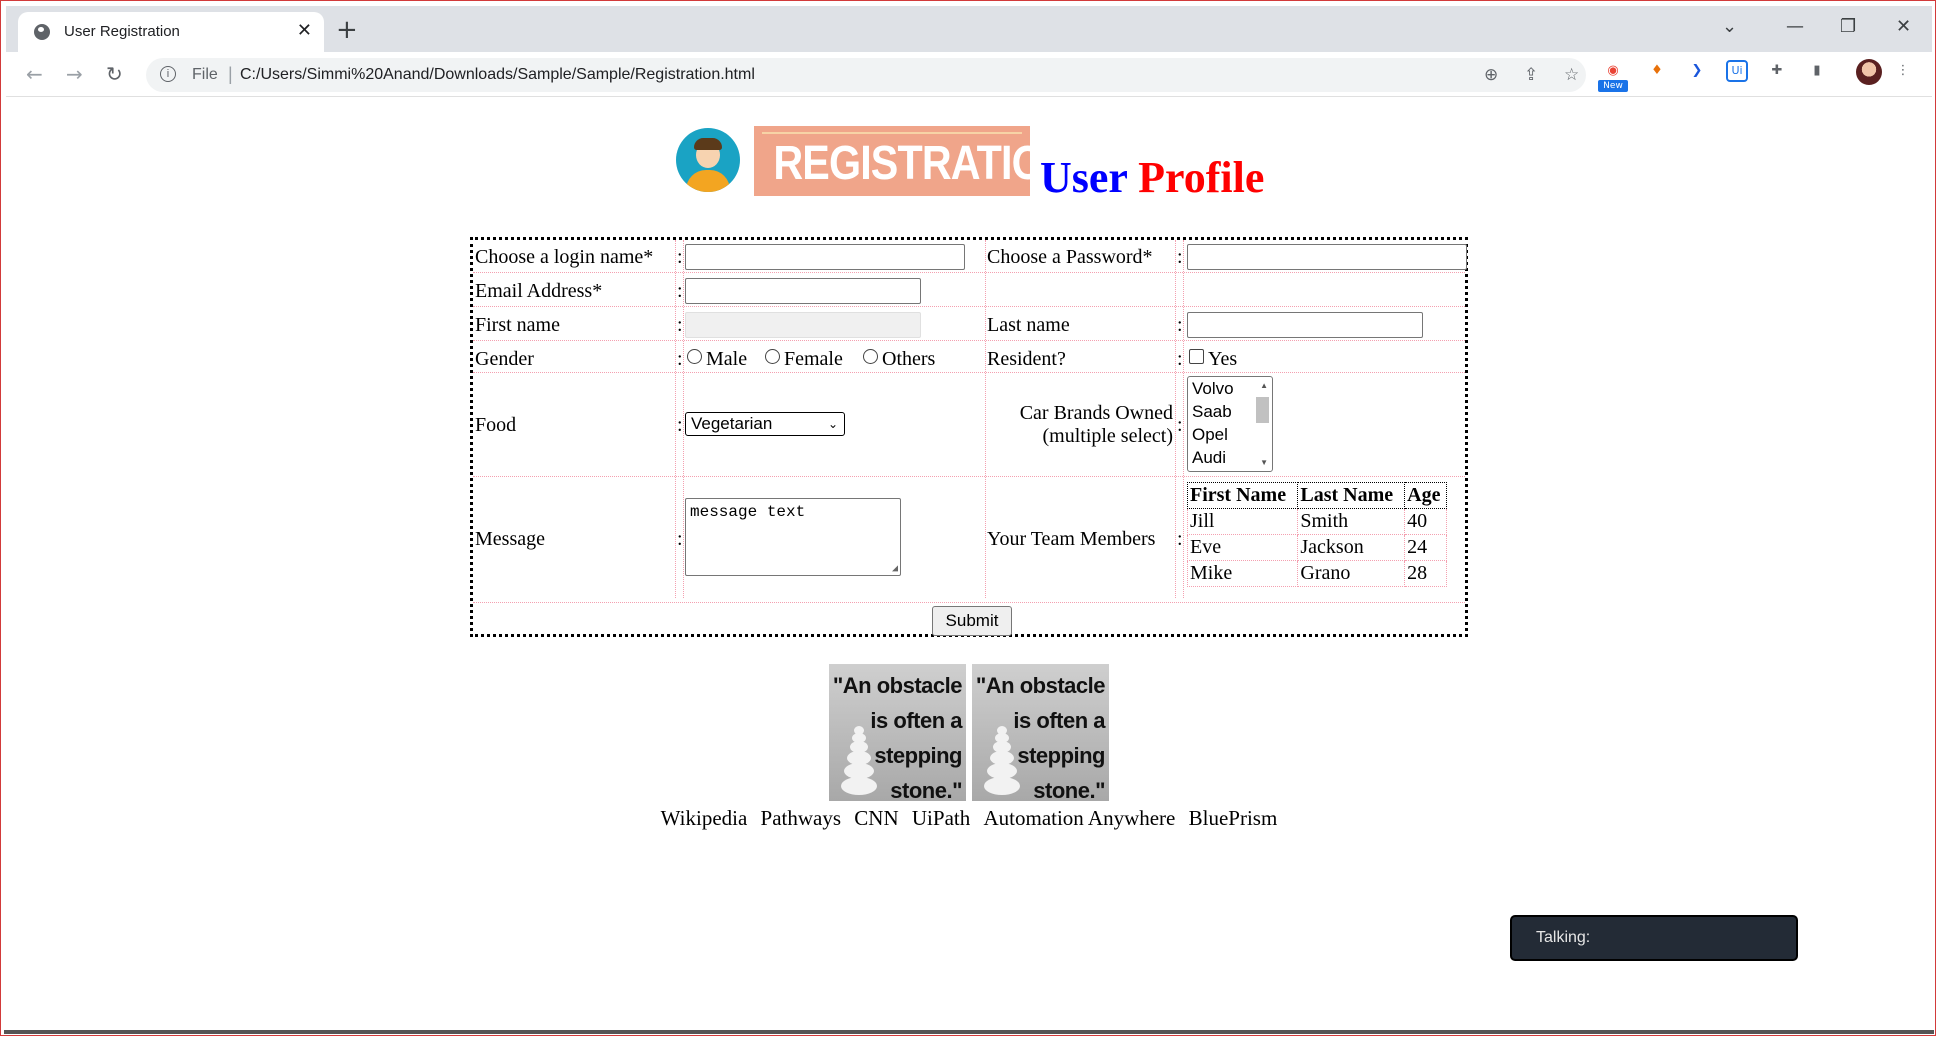  What do you see at coordinates (122, 31) in the screenshot?
I see `tab-title: User Registration` at bounding box center [122, 31].